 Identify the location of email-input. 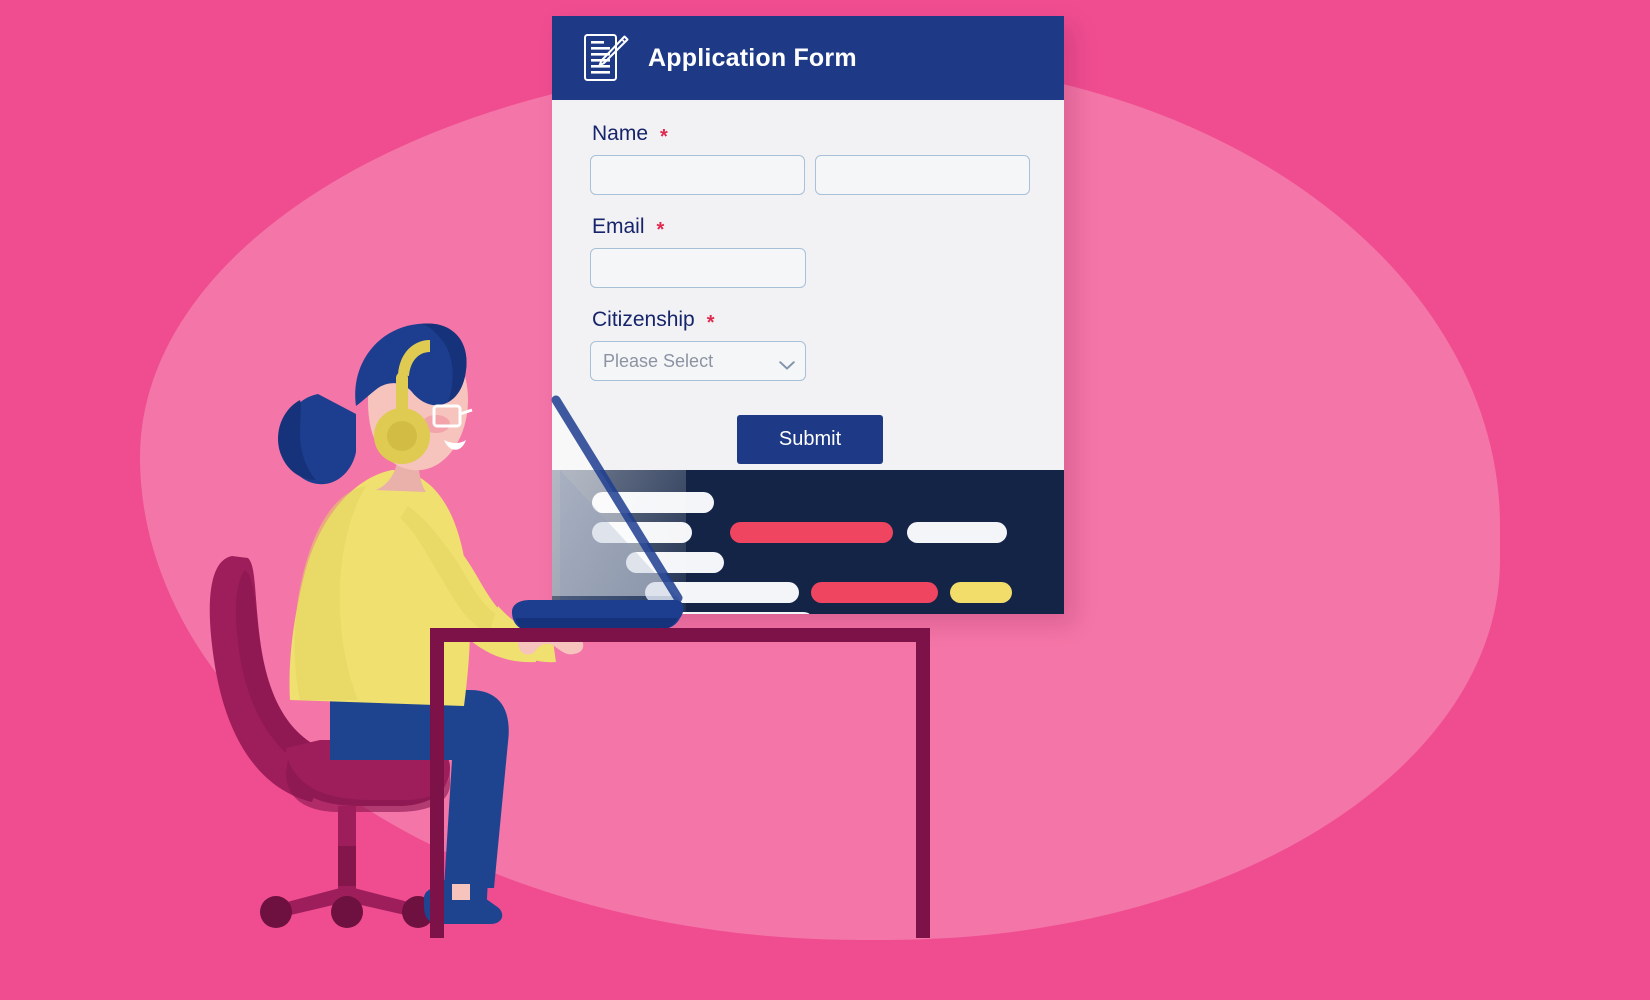
(698, 268).